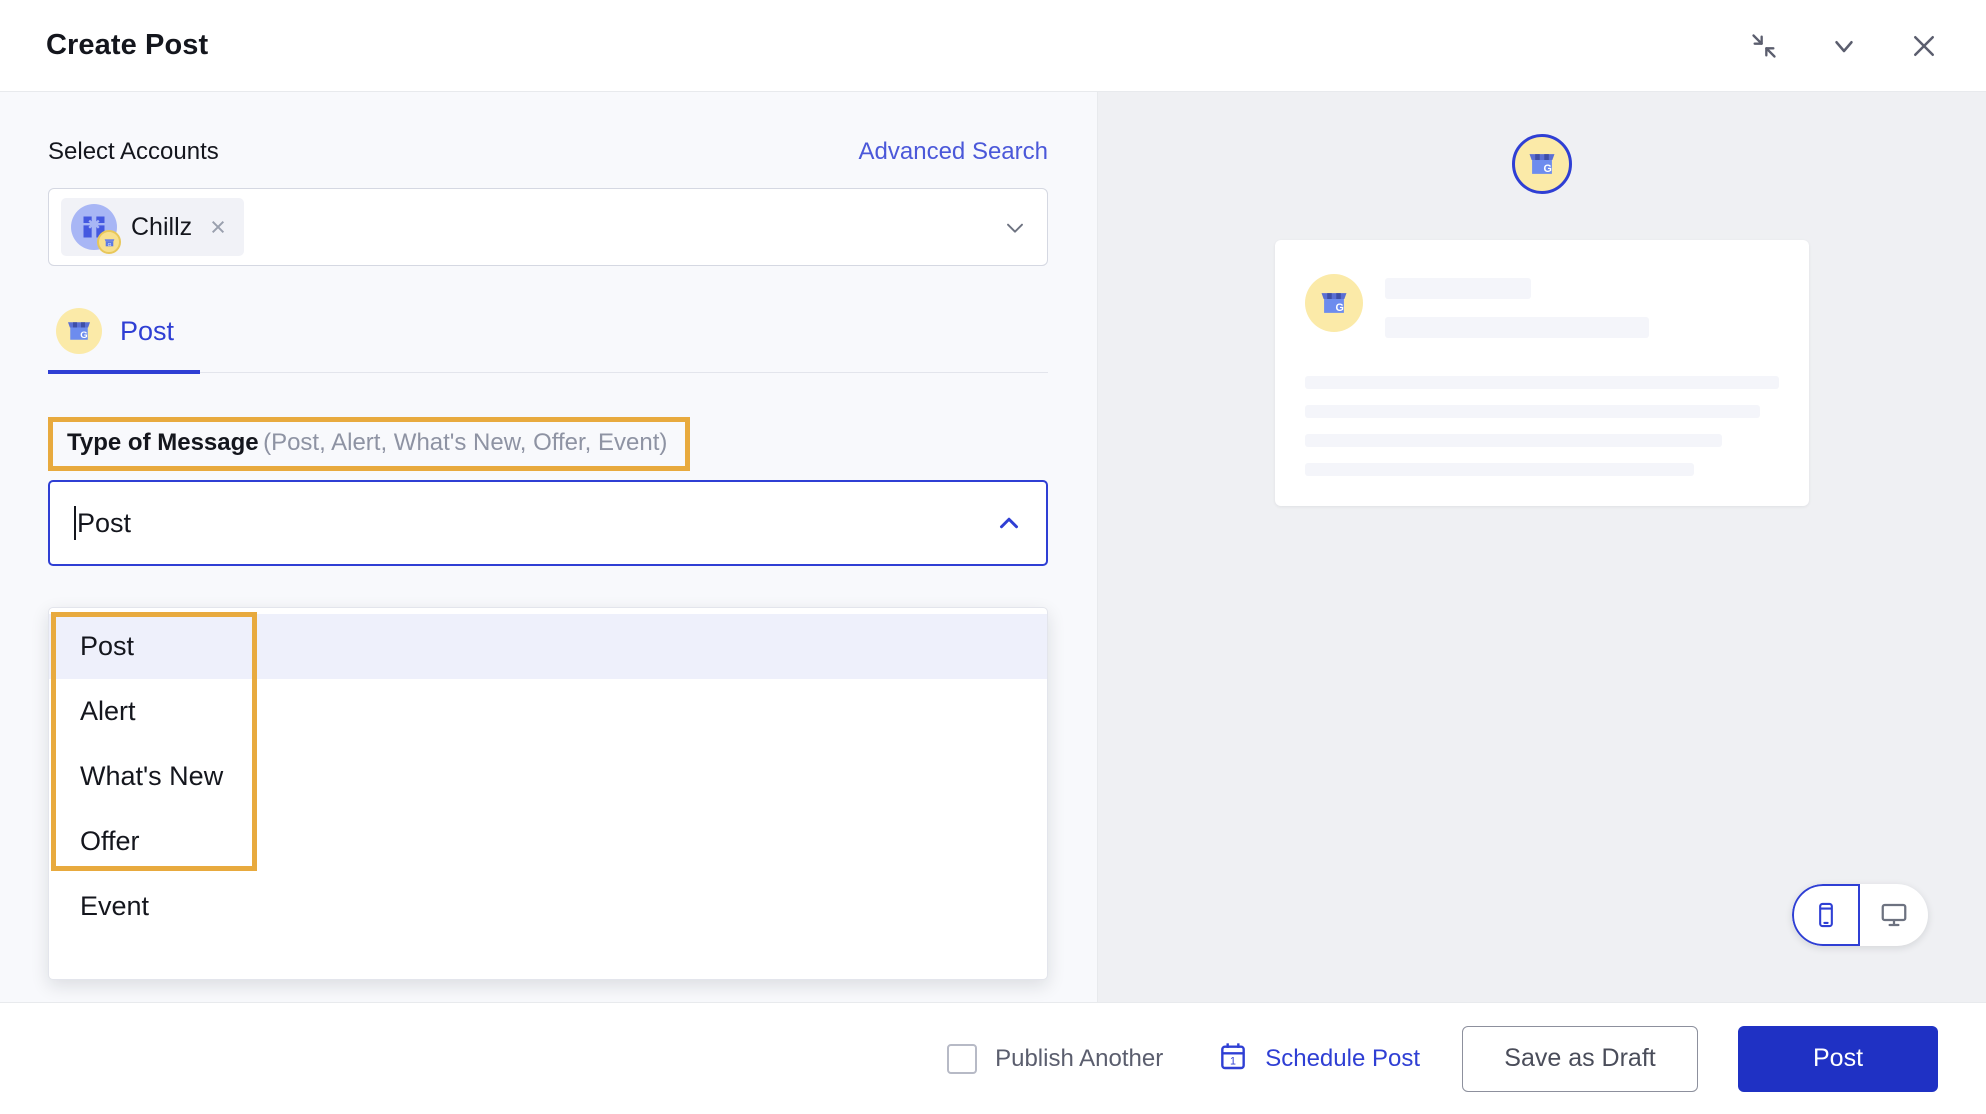 The width and height of the screenshot is (1986, 1114). I want to click on schedule-post-label: Schedule Post, so click(1342, 1058).